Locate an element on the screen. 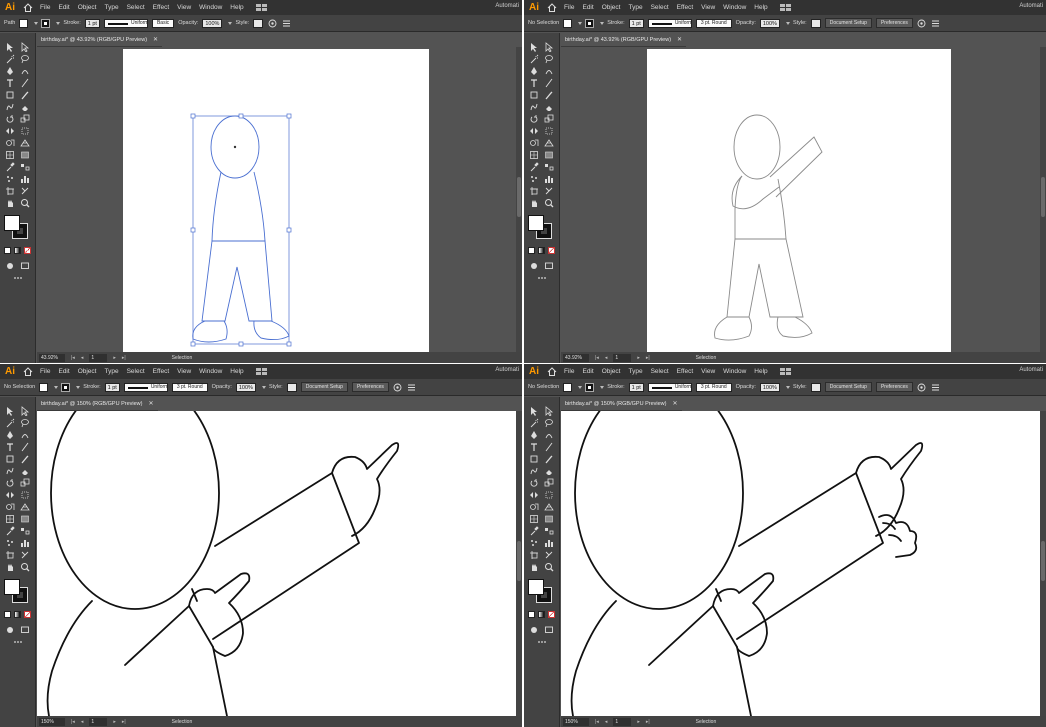  artboard is located at coordinates (276, 200).